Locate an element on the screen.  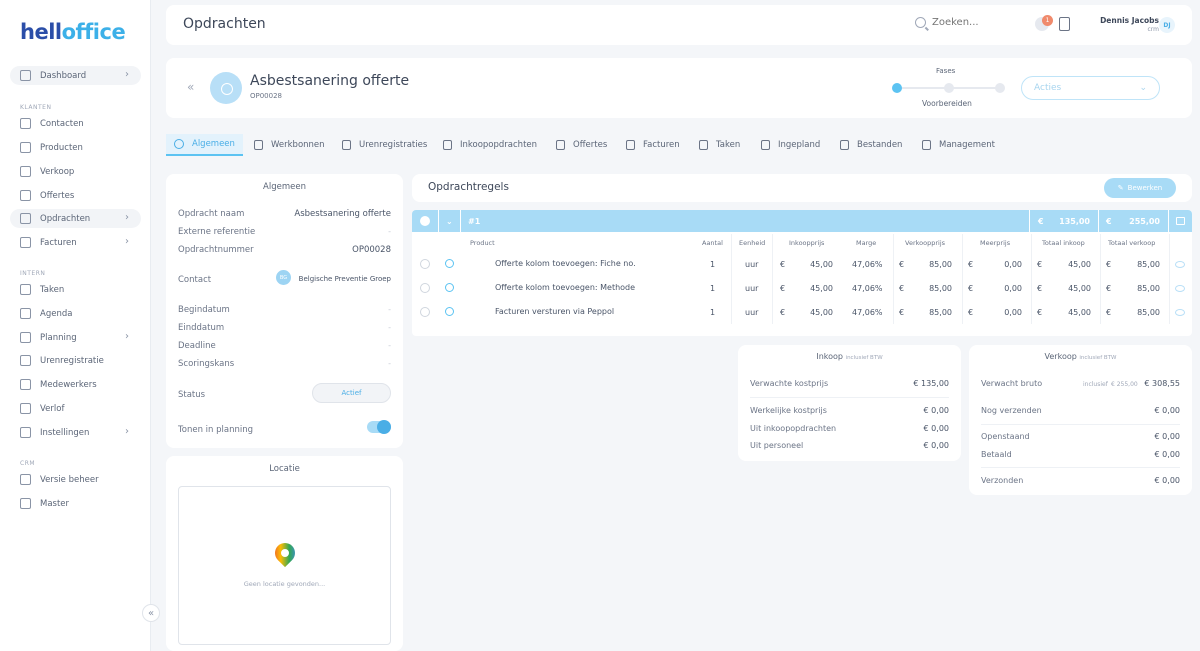
search-input is located at coordinates (972, 22).